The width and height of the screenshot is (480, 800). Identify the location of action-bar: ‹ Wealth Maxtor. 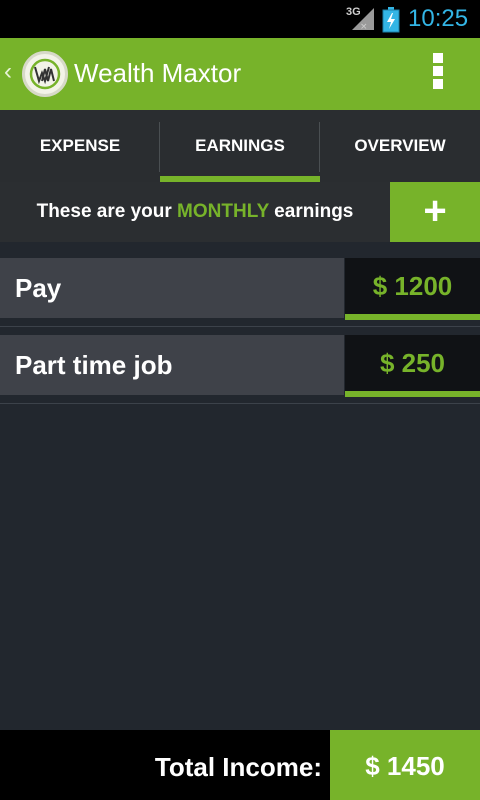
(240, 74).